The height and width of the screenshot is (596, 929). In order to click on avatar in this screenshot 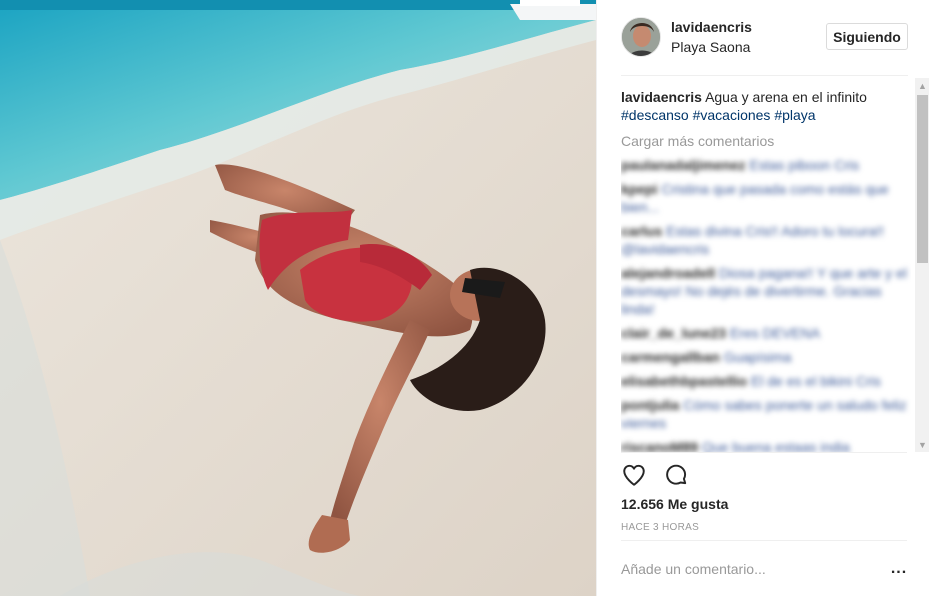, I will do `click(641, 37)`.